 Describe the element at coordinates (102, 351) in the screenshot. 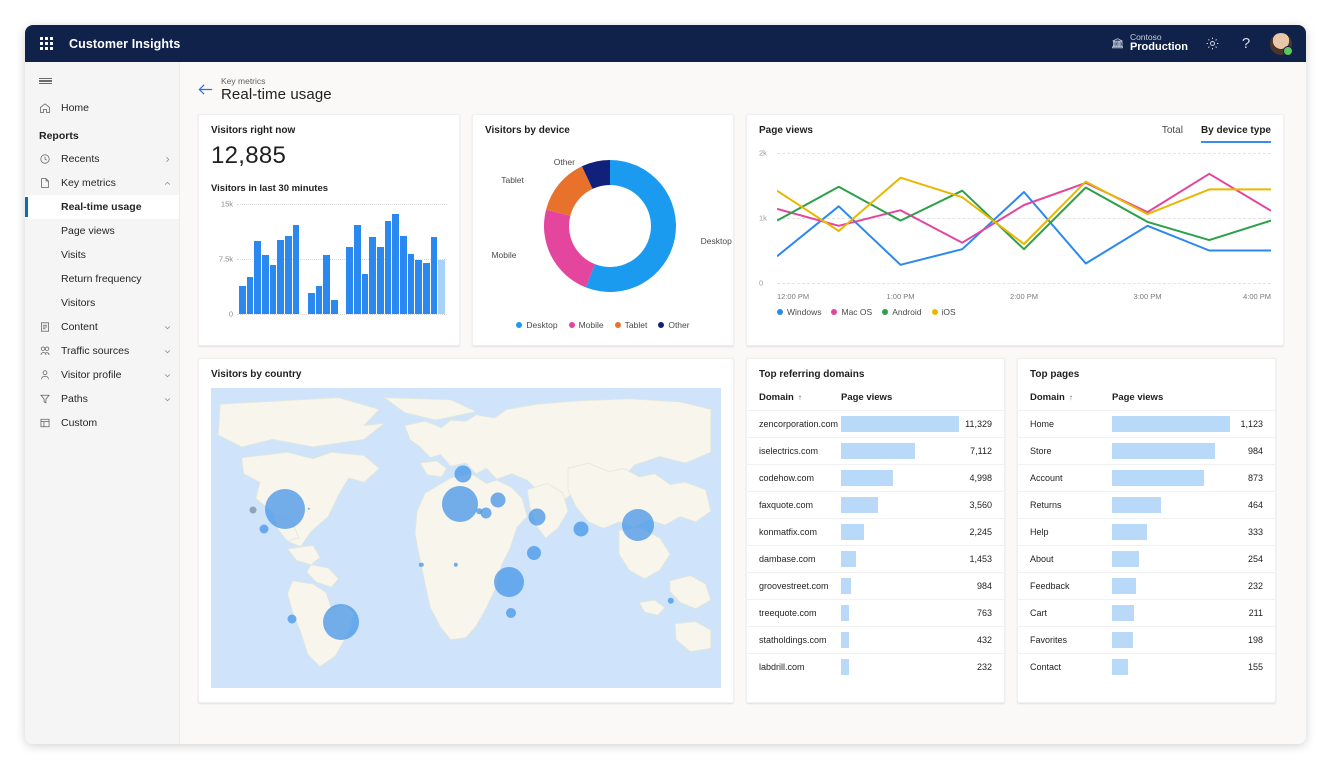

I see `sidebar-item-traffic-sources: Traffic sources` at that location.